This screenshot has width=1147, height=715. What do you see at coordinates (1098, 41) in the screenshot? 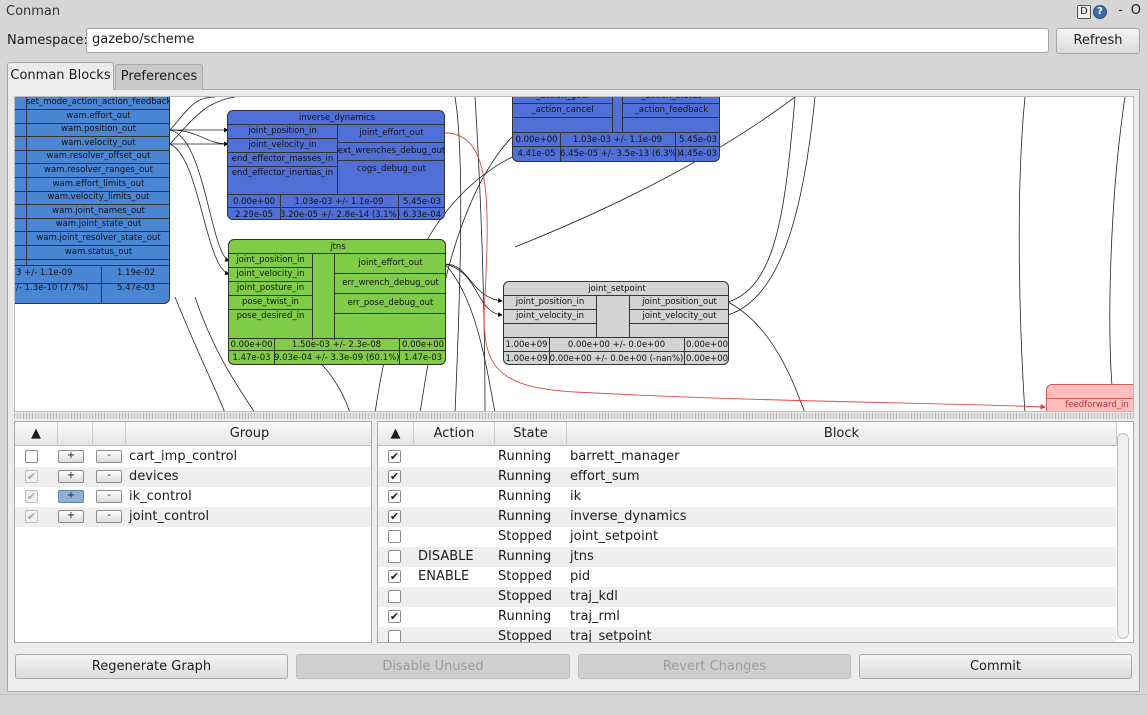
I see `refresh-button: Refresh` at bounding box center [1098, 41].